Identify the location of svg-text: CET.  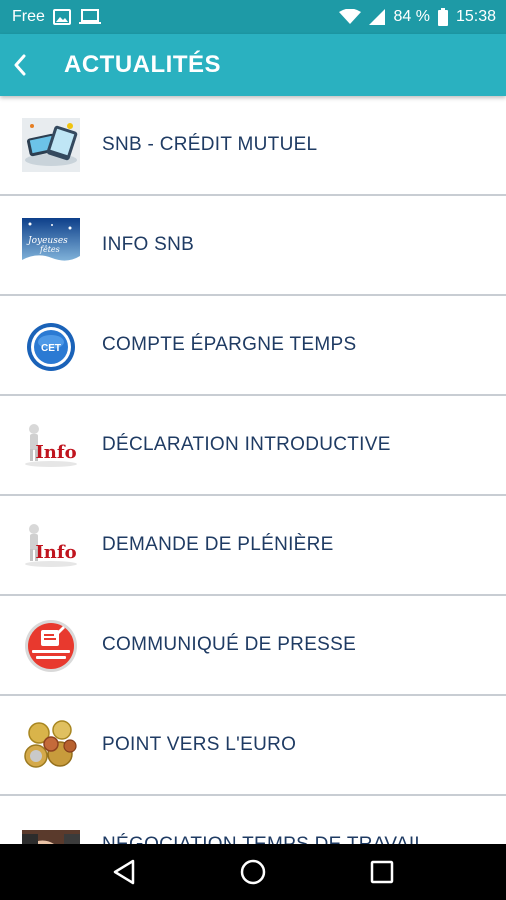
(51, 348).